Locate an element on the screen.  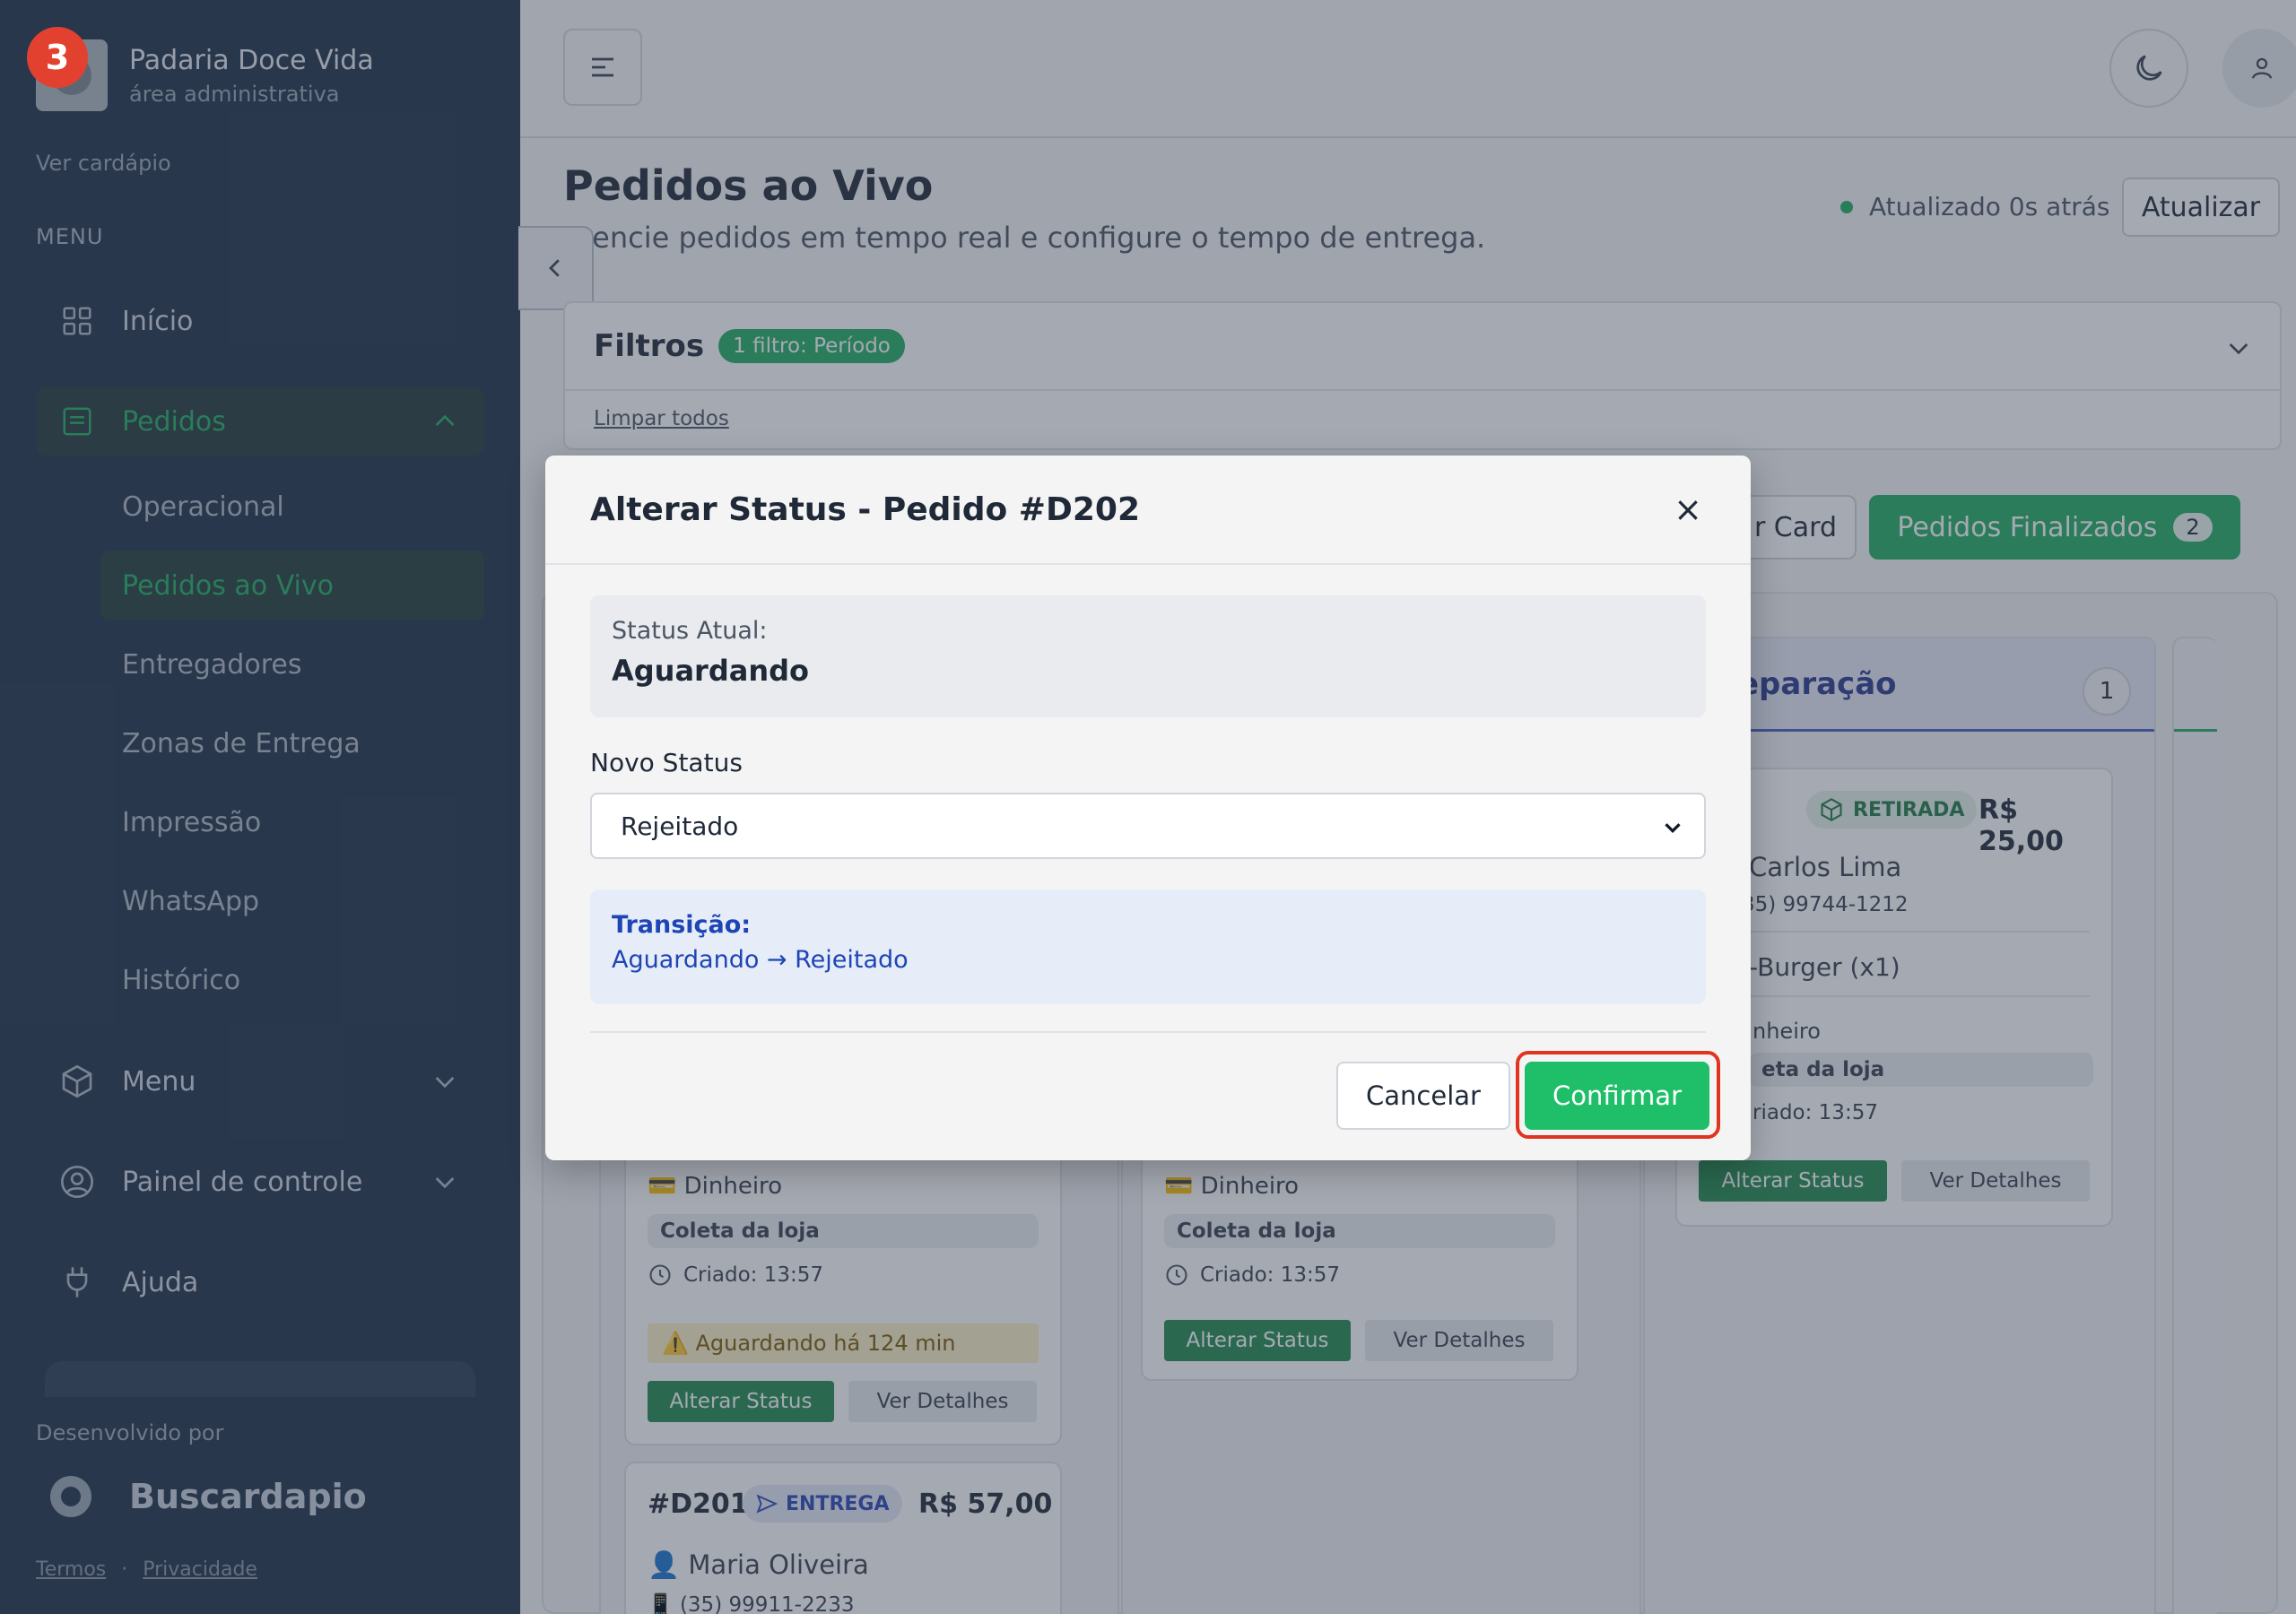
confirm-button: Confirmar is located at coordinates (1617, 1096).